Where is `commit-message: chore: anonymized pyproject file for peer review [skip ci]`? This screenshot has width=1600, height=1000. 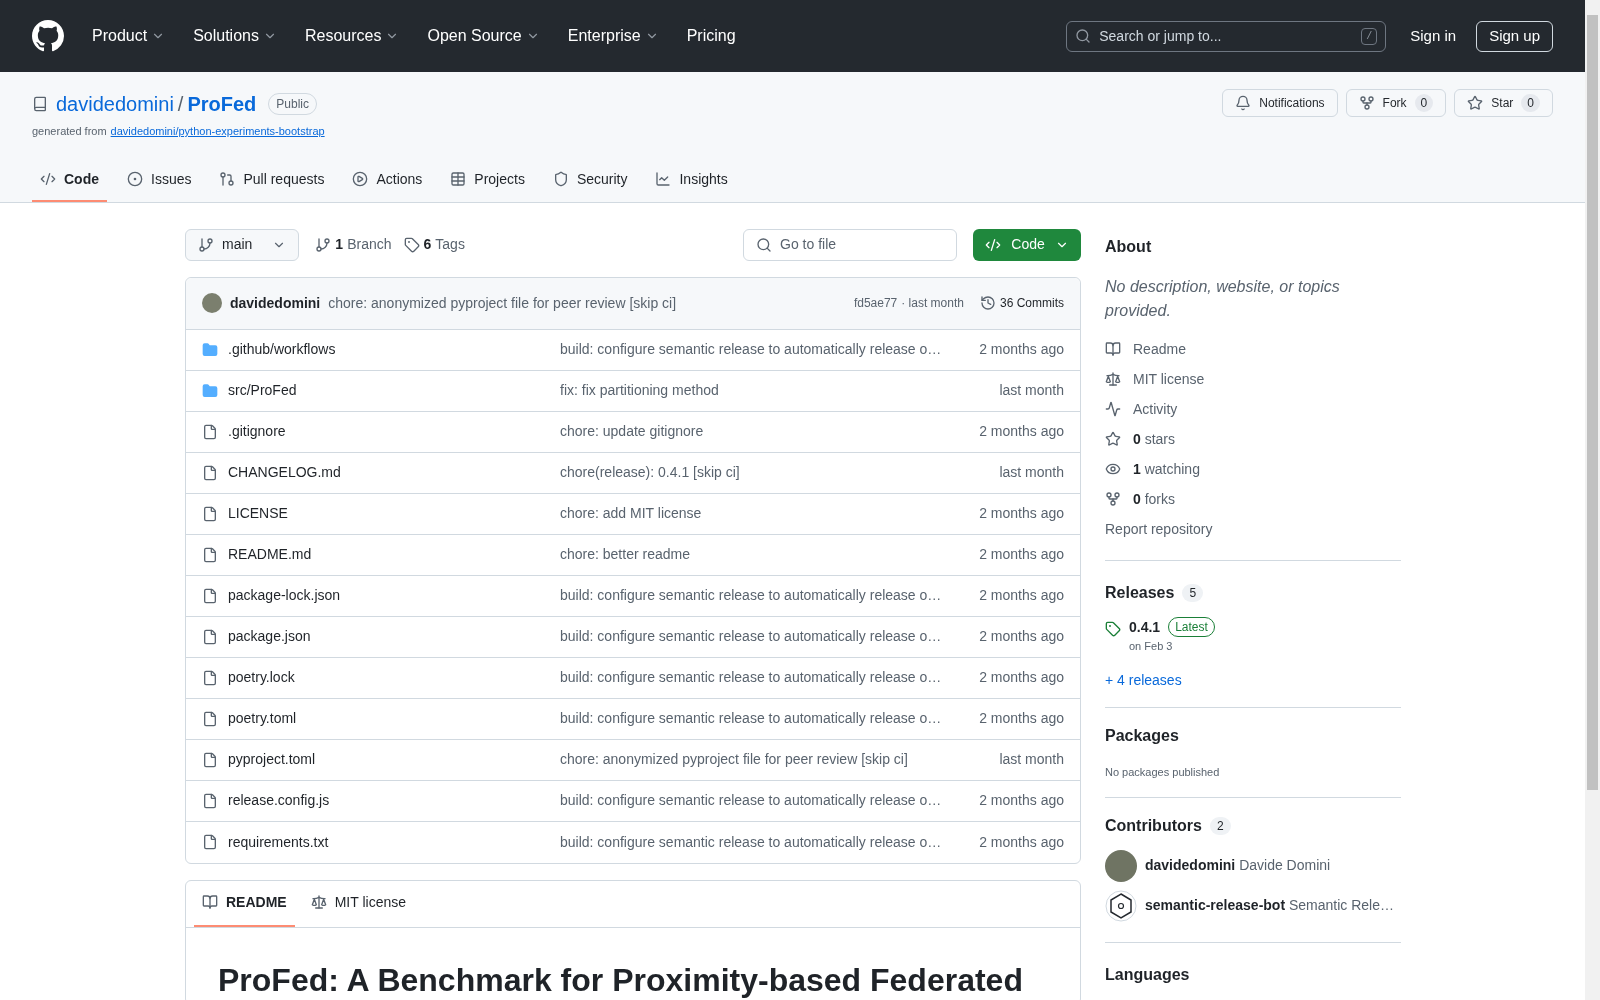 commit-message: chore: anonymized pyproject file for peer review [skip ci] is located at coordinates (502, 303).